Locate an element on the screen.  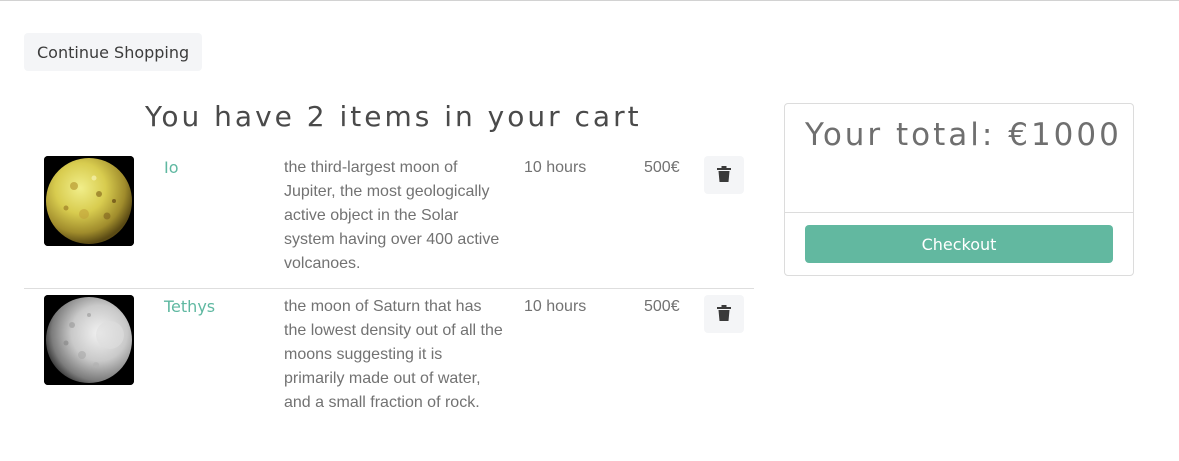
item-image-tethys is located at coordinates (89, 340).